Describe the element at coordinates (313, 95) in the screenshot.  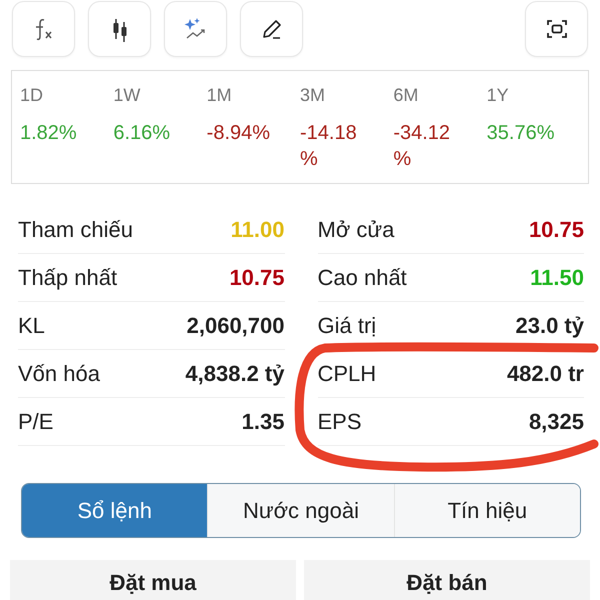
I see `period-label: 3M` at that location.